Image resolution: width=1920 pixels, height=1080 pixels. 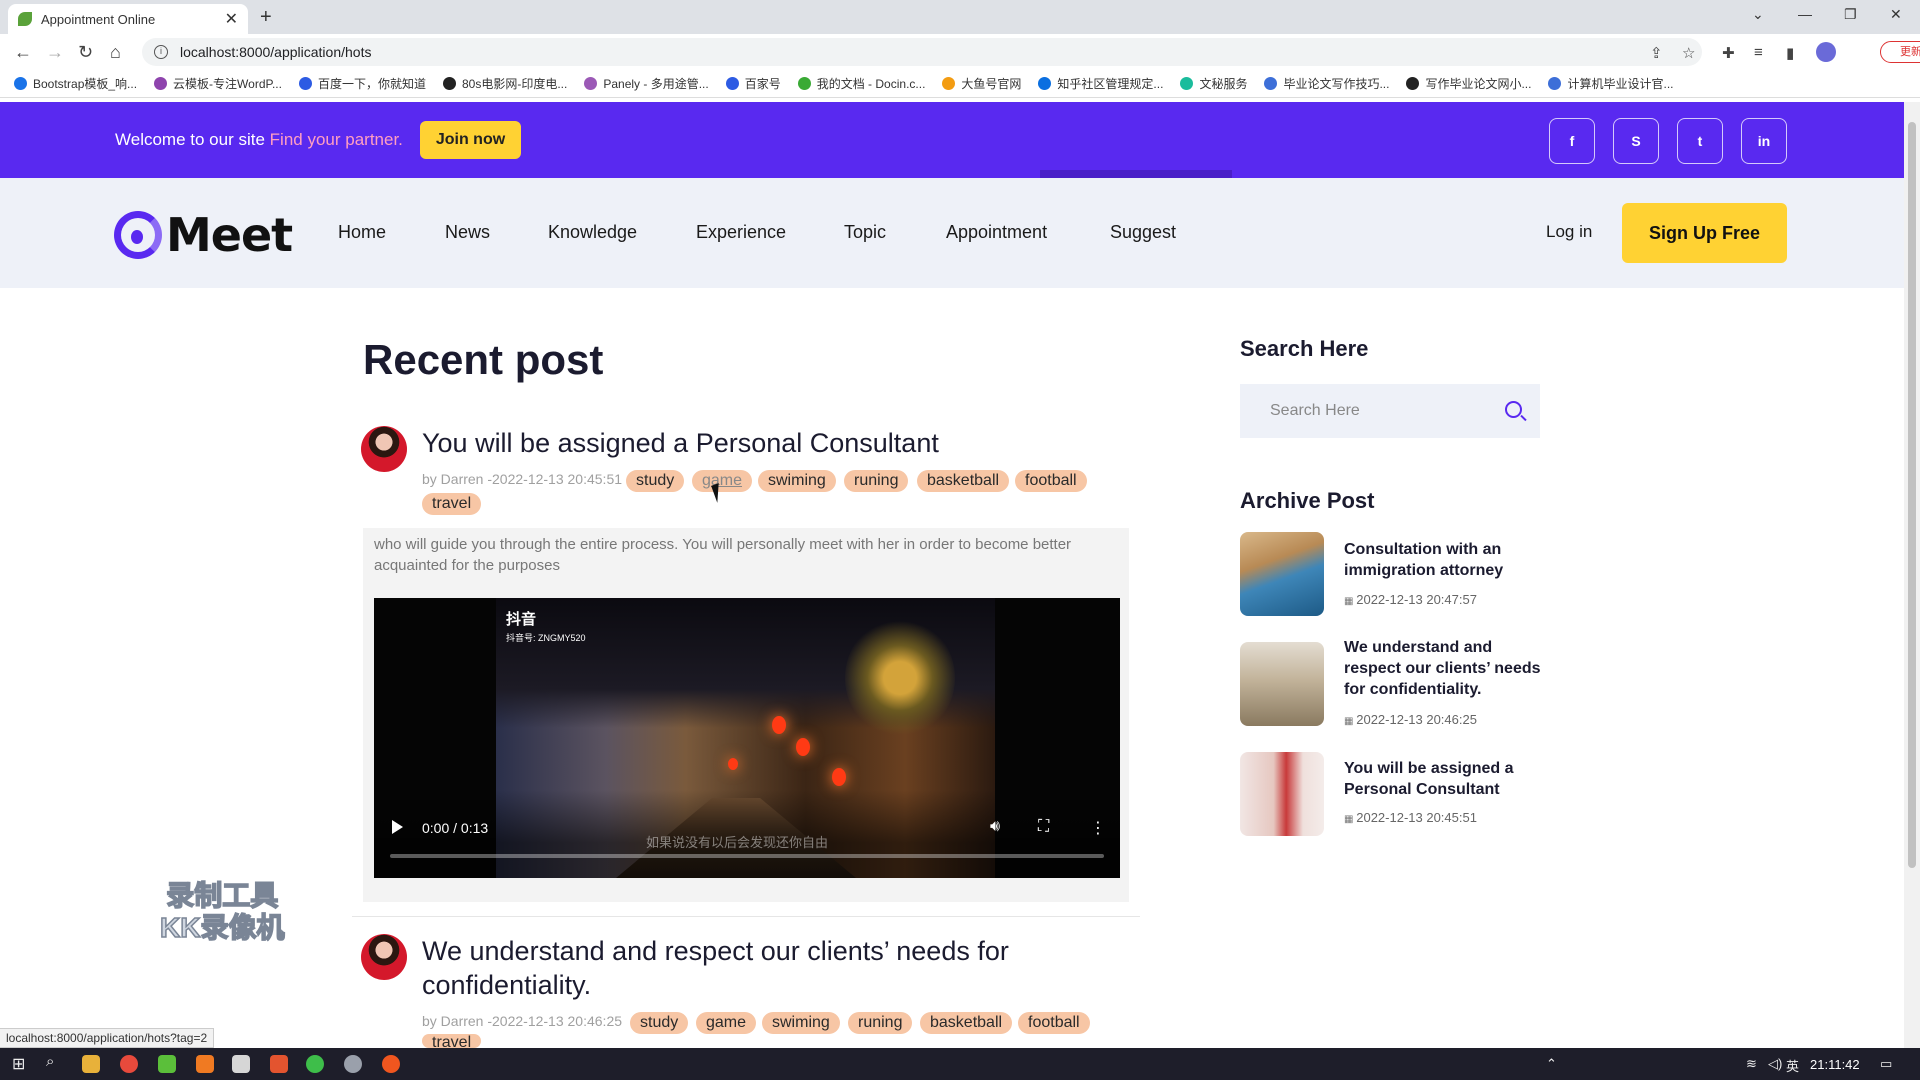 I want to click on volume-icon: 🔊︎, so click(x=995, y=827).